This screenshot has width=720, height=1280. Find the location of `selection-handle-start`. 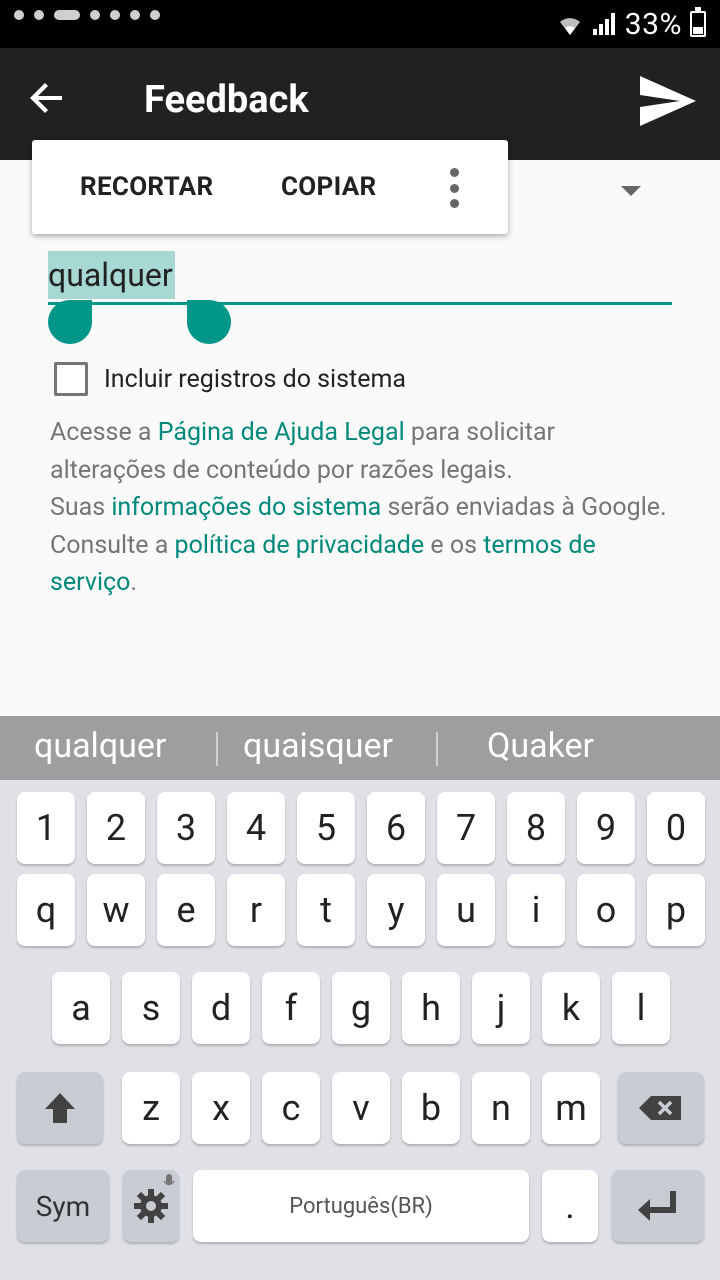

selection-handle-start is located at coordinates (70, 322).